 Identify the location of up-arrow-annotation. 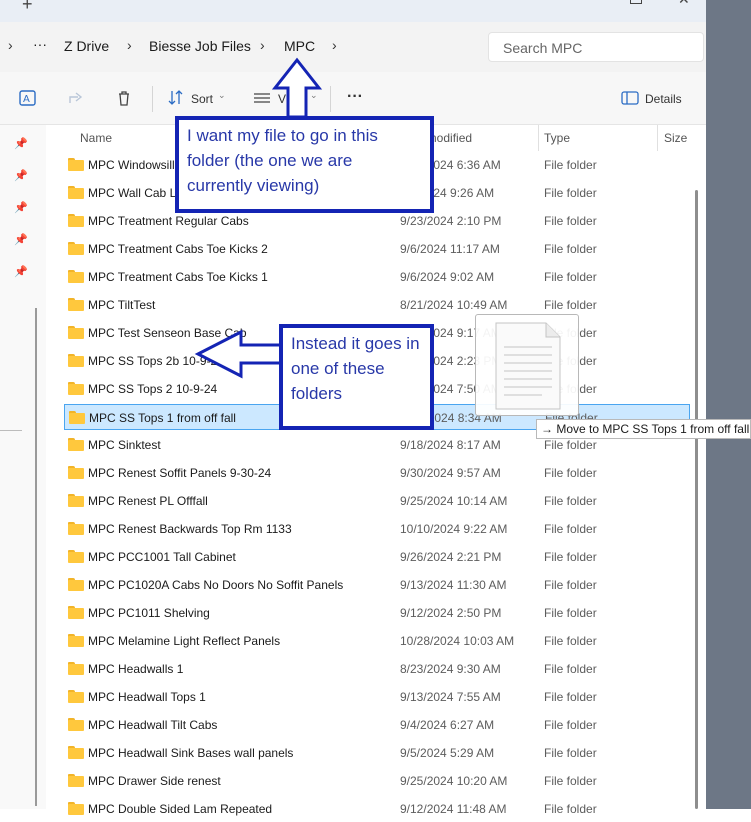
(297, 88).